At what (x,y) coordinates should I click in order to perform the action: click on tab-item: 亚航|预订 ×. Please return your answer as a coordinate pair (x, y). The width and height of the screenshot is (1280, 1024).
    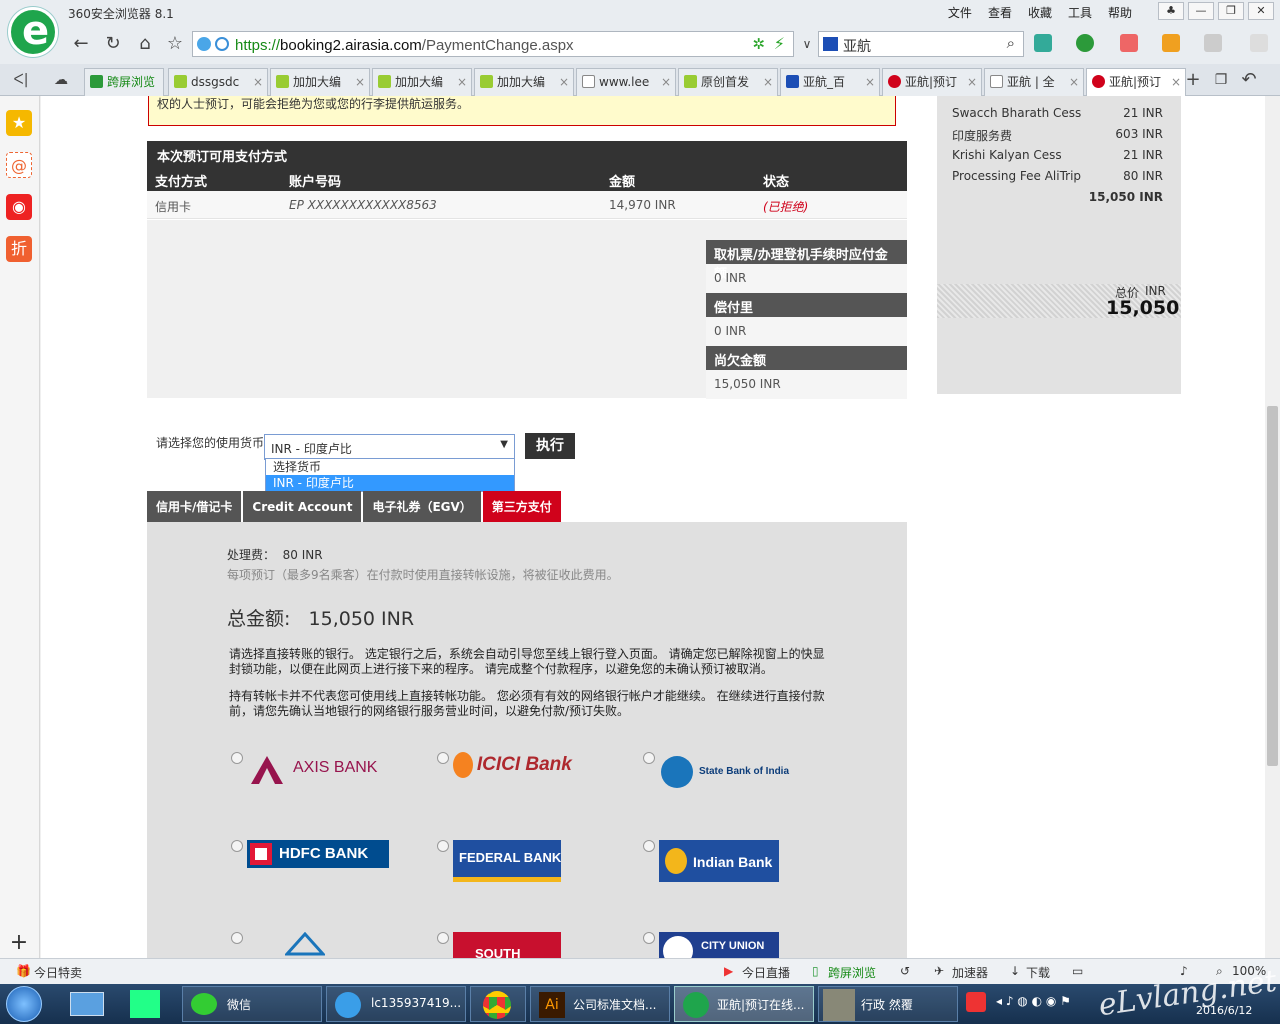
    Looking at the image, I should click on (932, 82).